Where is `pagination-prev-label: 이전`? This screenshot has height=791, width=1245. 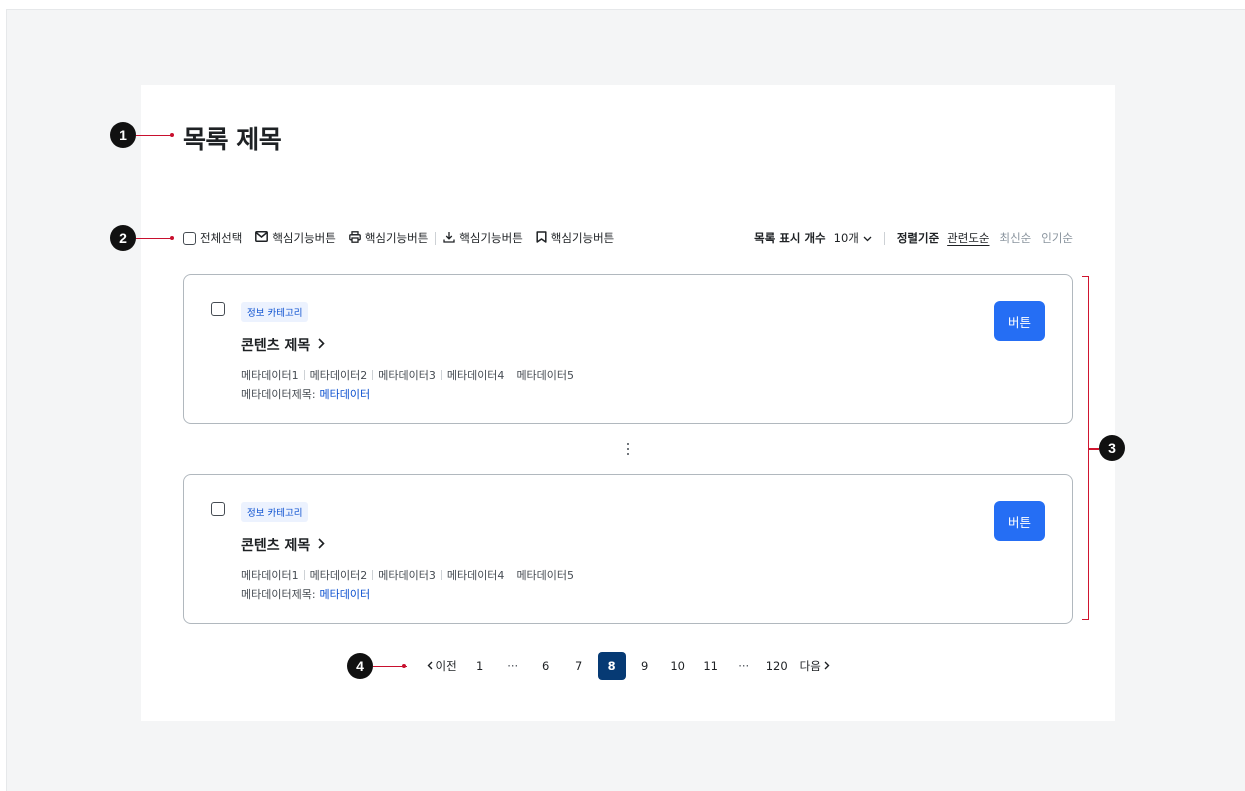
pagination-prev-label: 이전 is located at coordinates (446, 666).